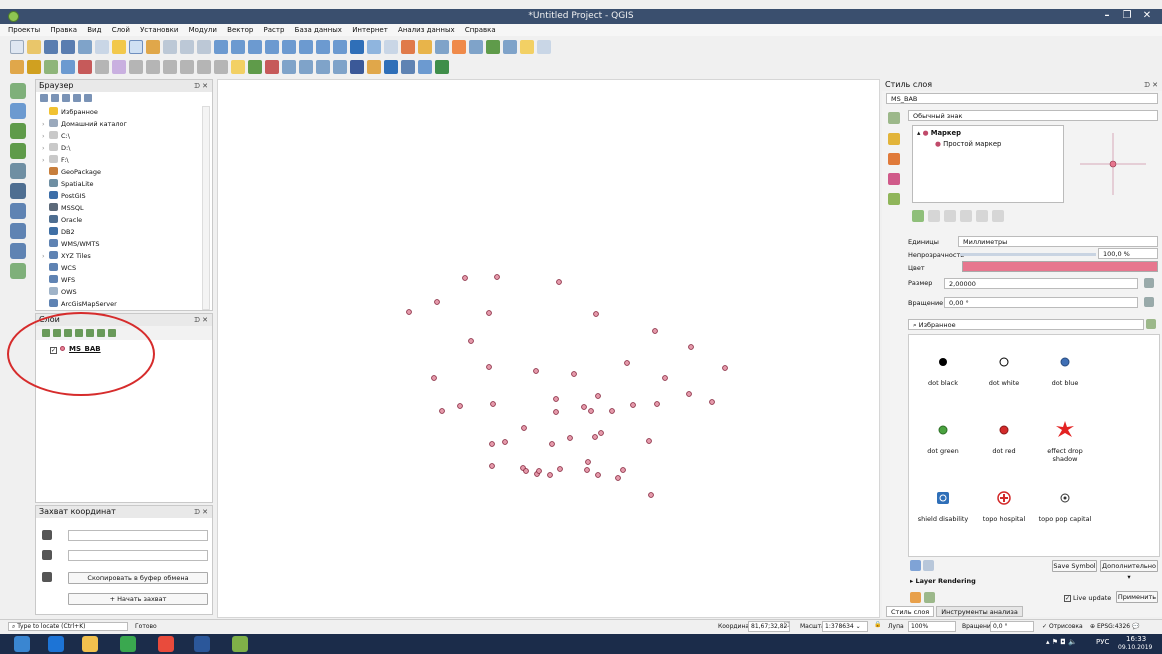 The width and height of the screenshot is (1162, 654). Describe the element at coordinates (877, 624) in the screenshot. I see `lock-scale-icon: 🔒` at that location.